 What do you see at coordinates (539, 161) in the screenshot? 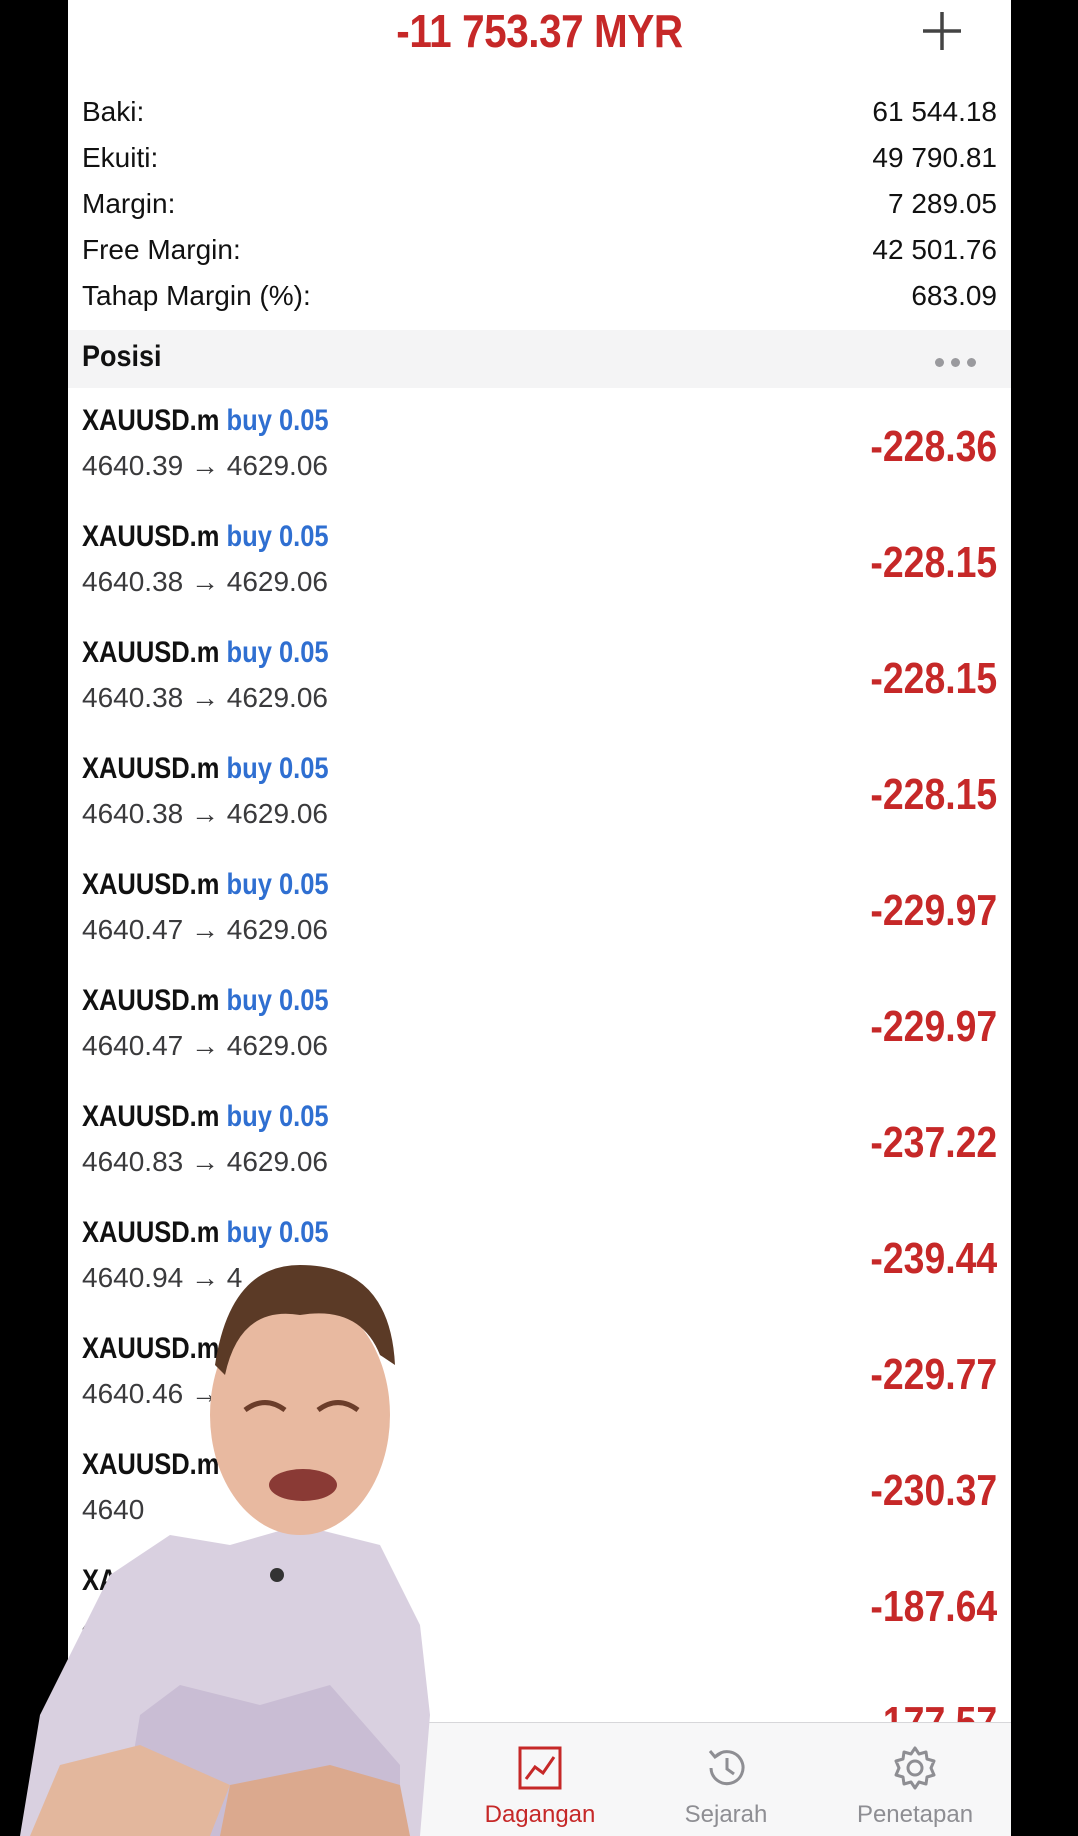
I see `summary-row-equity: Ekuiti: 49 790.81` at bounding box center [539, 161].